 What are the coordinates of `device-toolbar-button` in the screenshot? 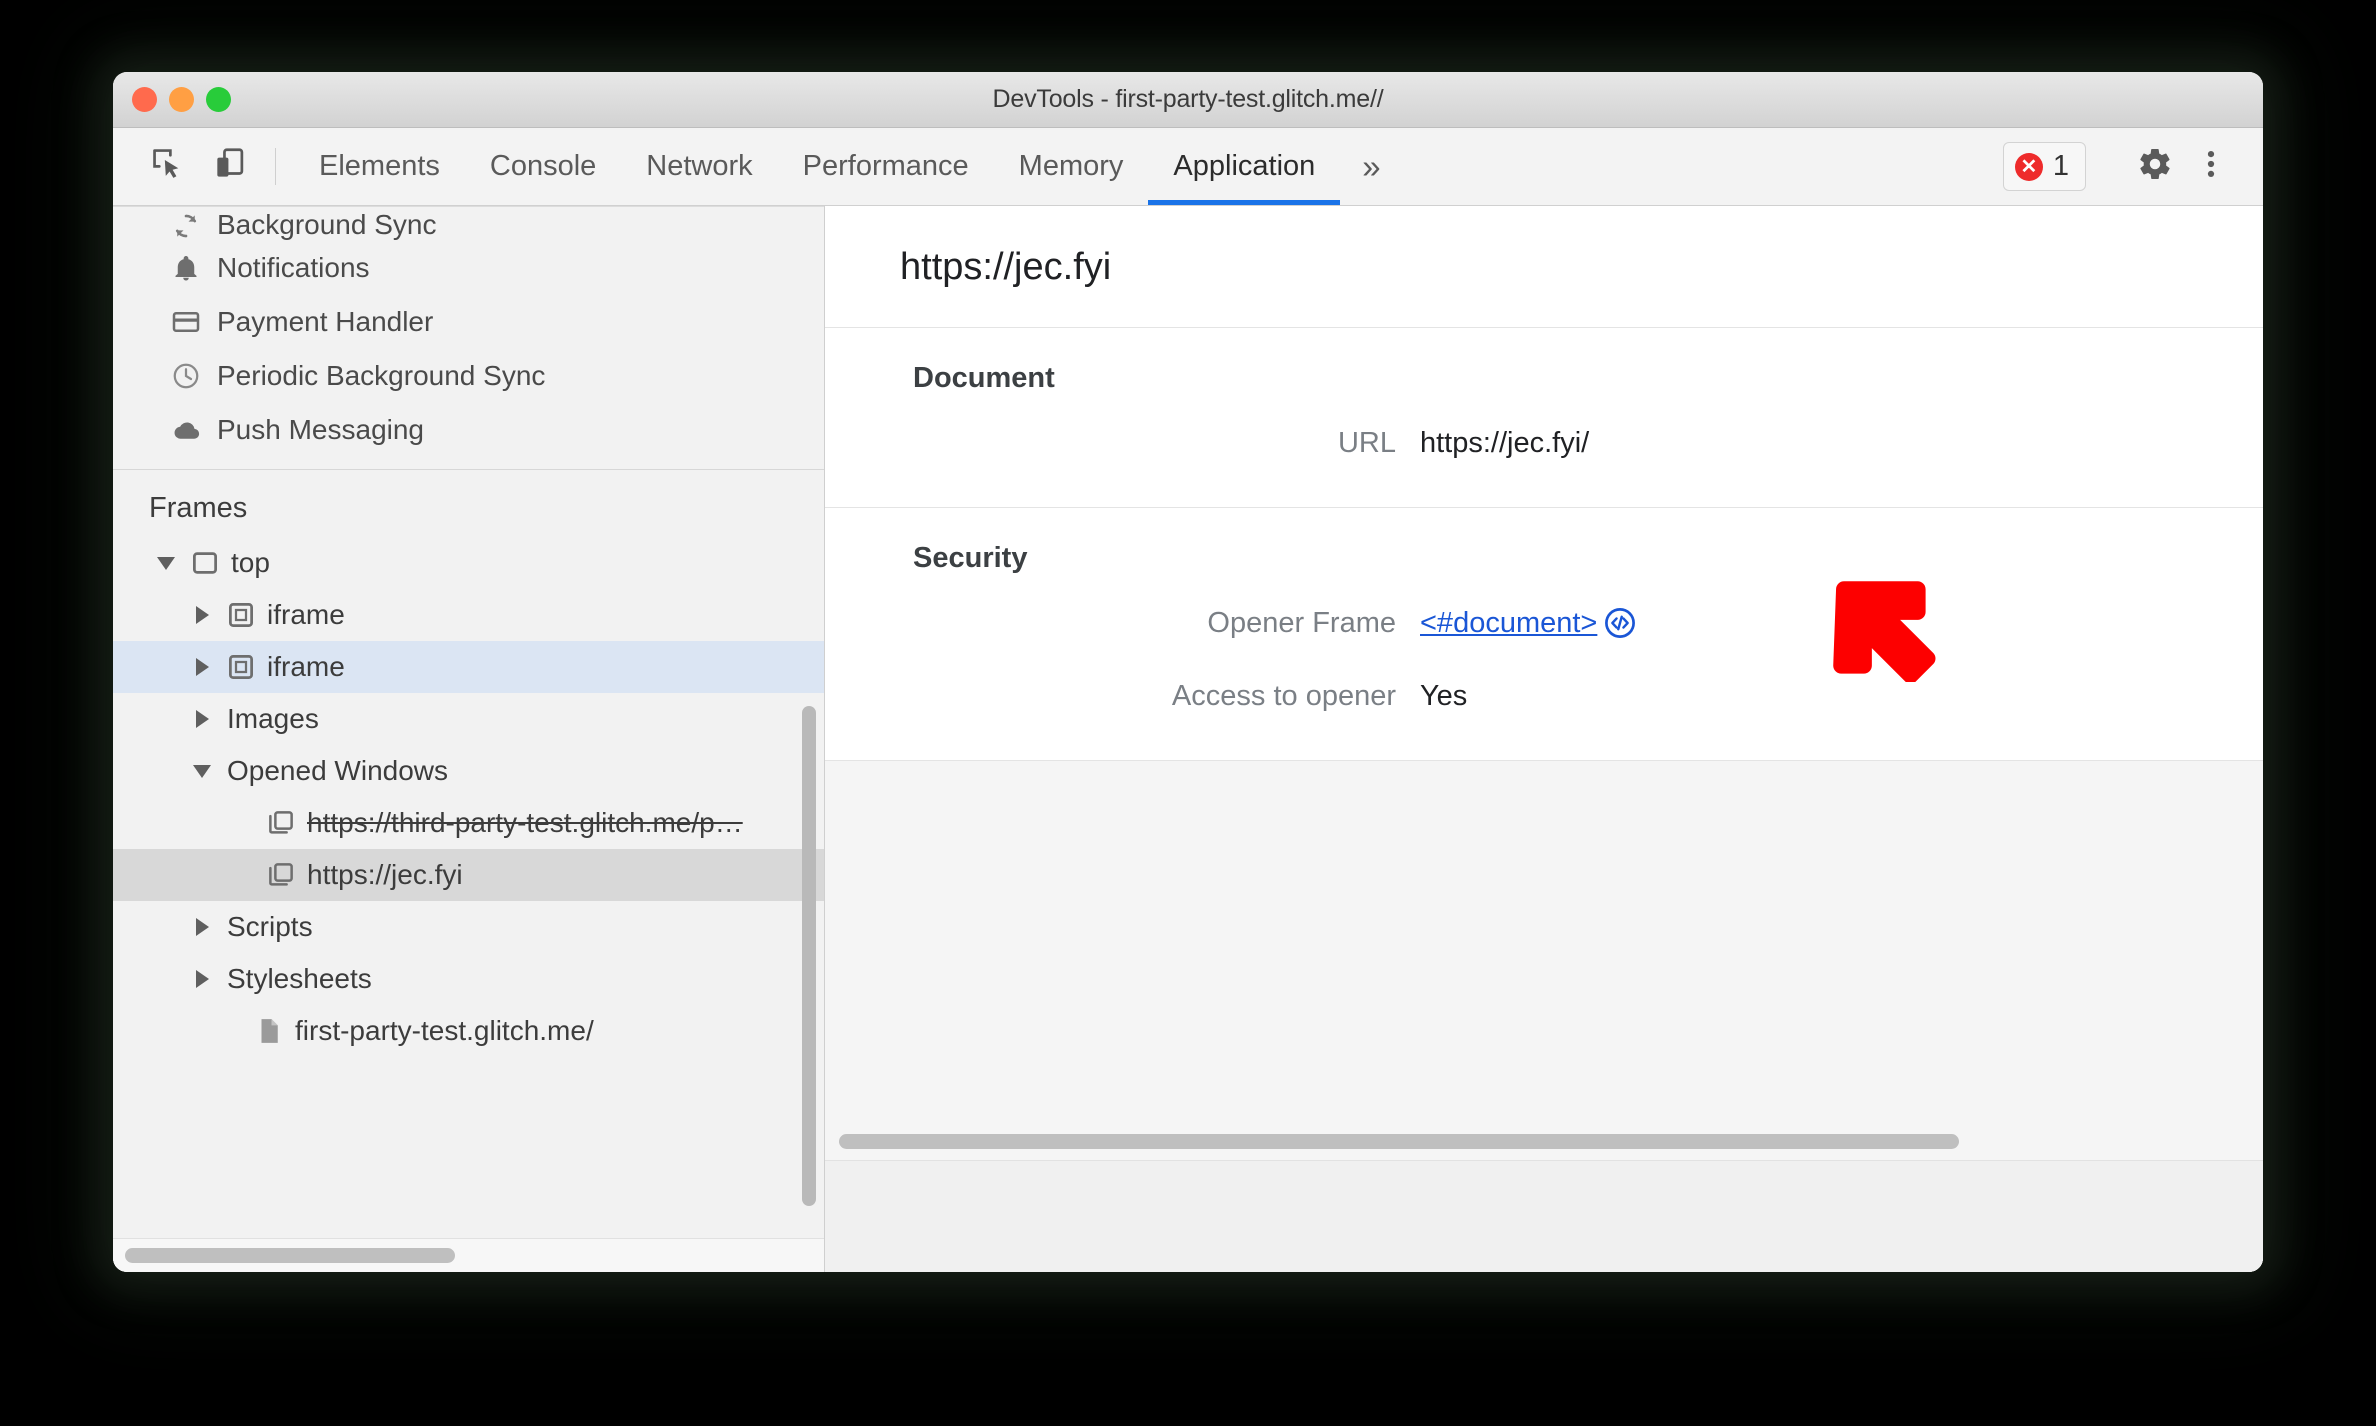 It's located at (230, 166).